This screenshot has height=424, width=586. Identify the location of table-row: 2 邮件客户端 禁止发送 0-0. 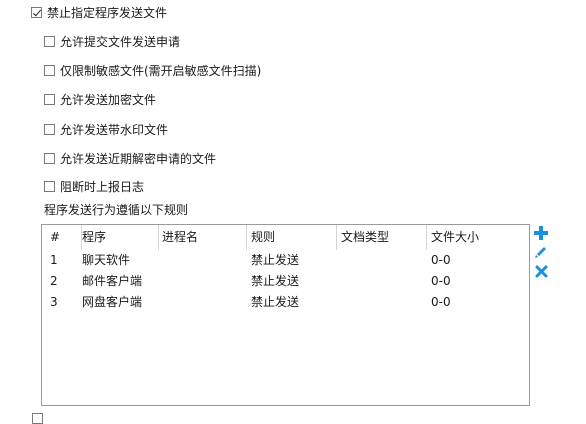
(285, 281).